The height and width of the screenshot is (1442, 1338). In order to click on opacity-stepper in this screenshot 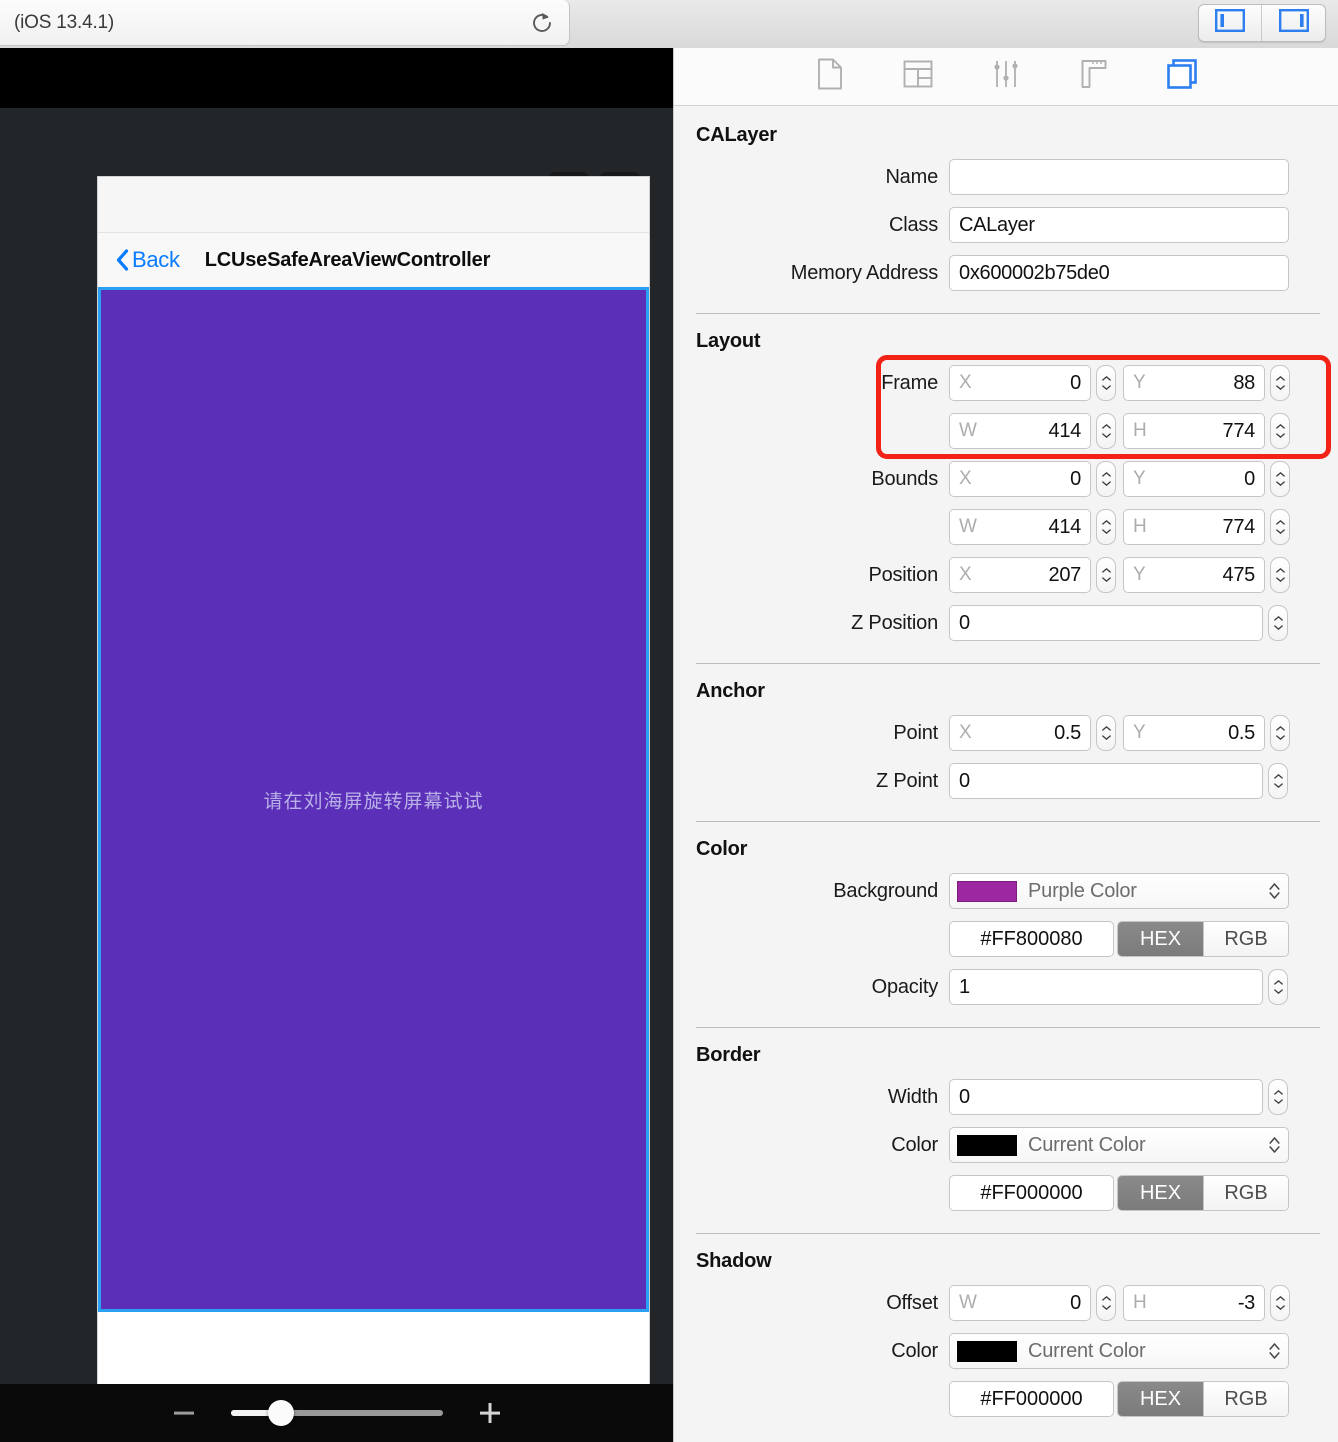, I will do `click(1278, 987)`.